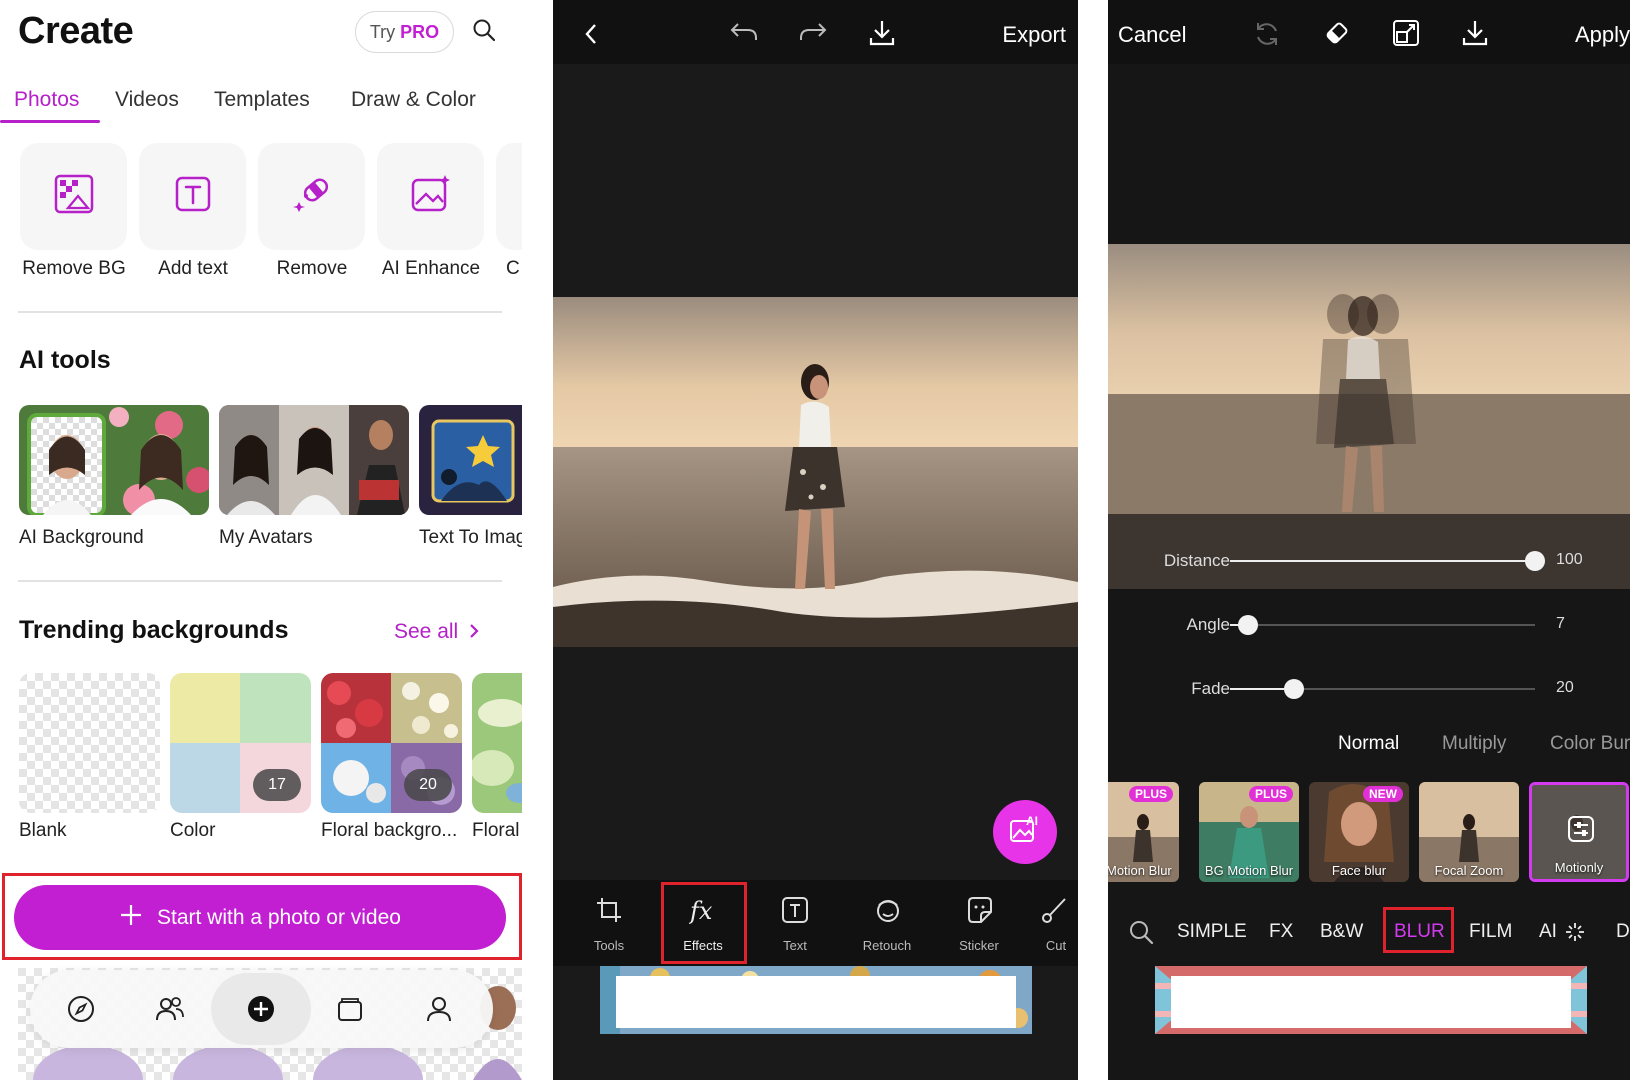  Describe the element at coordinates (262, 100) in the screenshot. I see `tab-templates: Templates` at that location.